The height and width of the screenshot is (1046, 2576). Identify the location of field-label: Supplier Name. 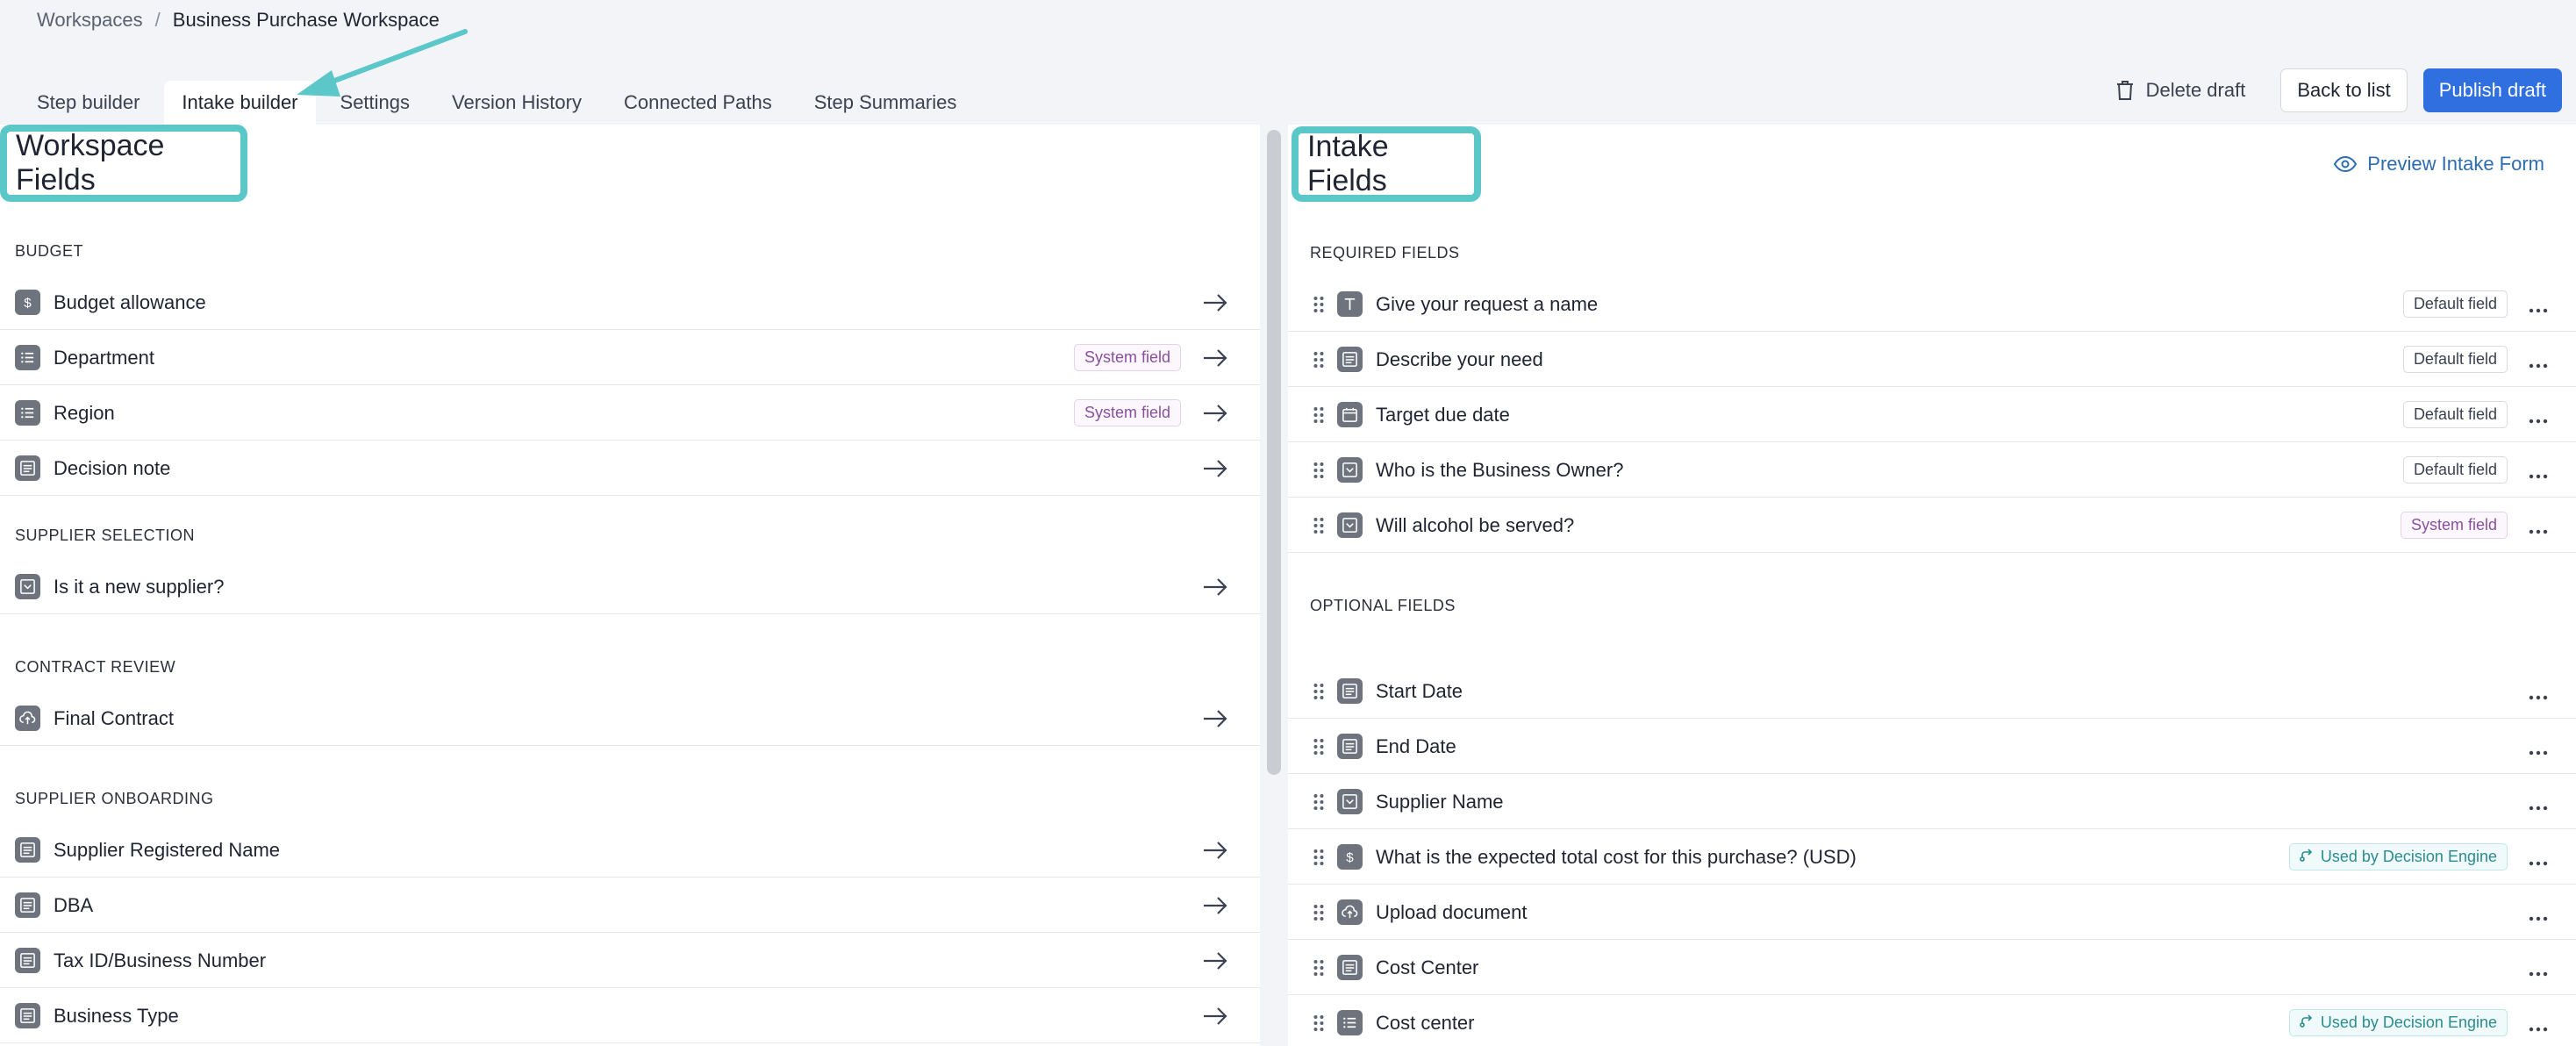
(1440, 801).